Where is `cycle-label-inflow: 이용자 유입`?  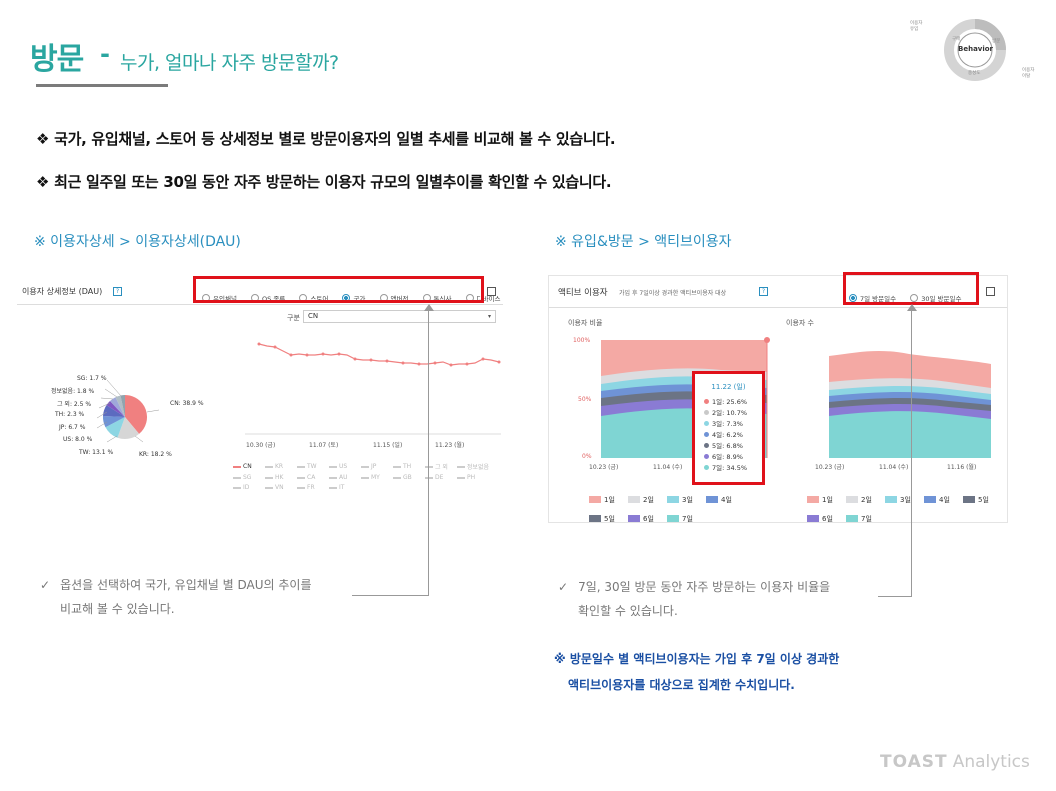
cycle-label-inflow: 이용자 유입 is located at coordinates (916, 26).